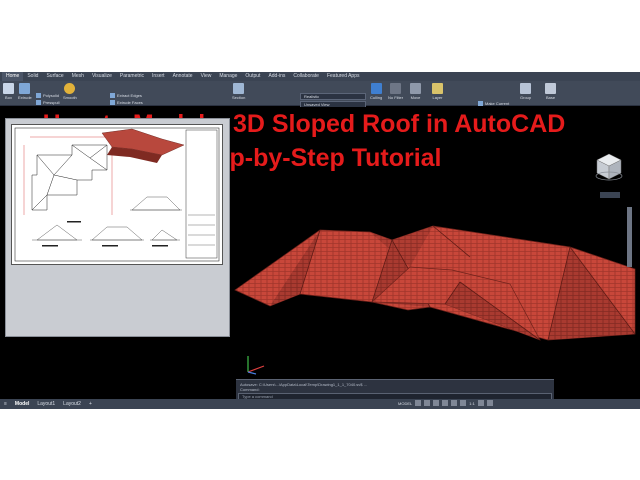  What do you see at coordinates (454, 403) in the screenshot?
I see `osnap-toggle-icon` at bounding box center [454, 403].